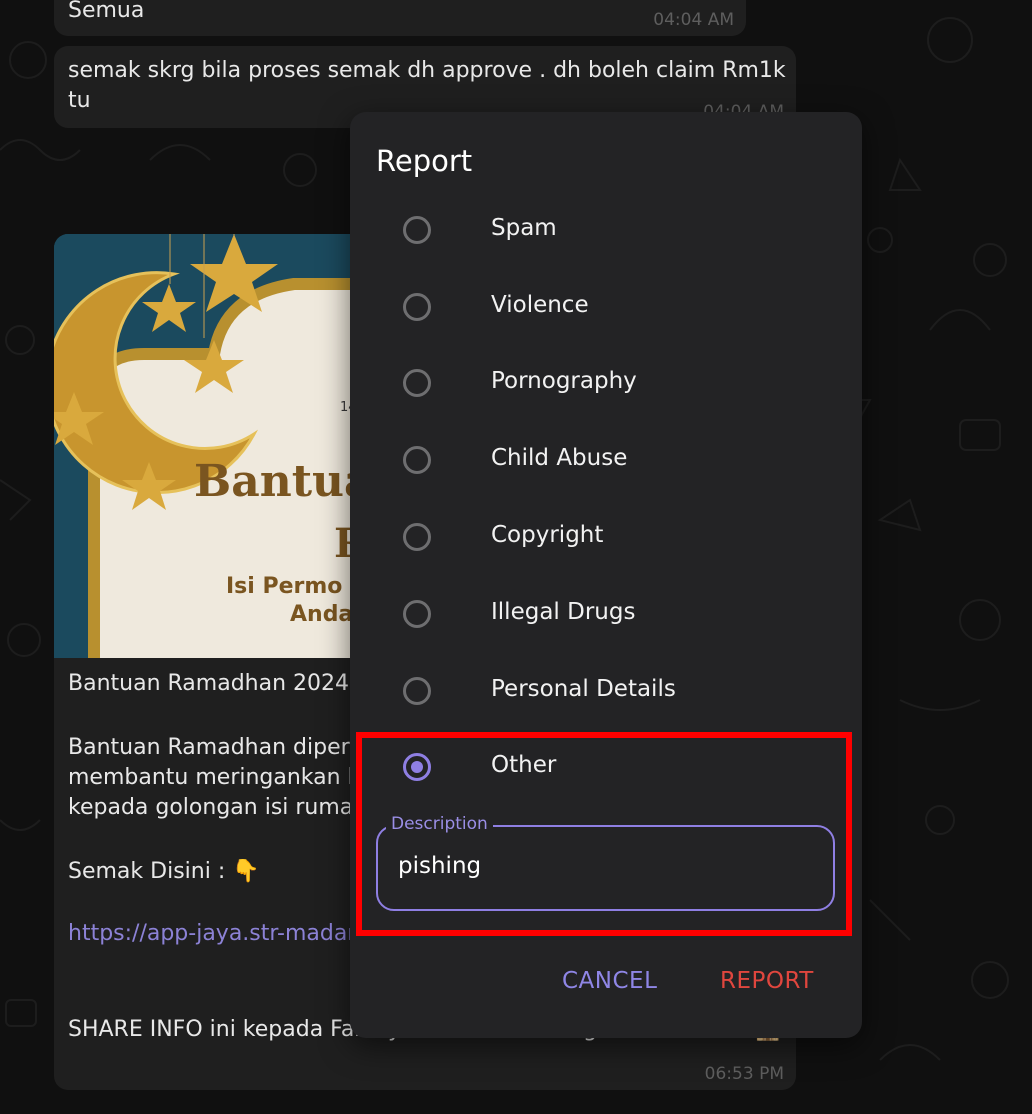 This screenshot has width=1032, height=1114. What do you see at coordinates (164, 871) in the screenshot?
I see `post-semak: Semak Disini : 👇` at bounding box center [164, 871].